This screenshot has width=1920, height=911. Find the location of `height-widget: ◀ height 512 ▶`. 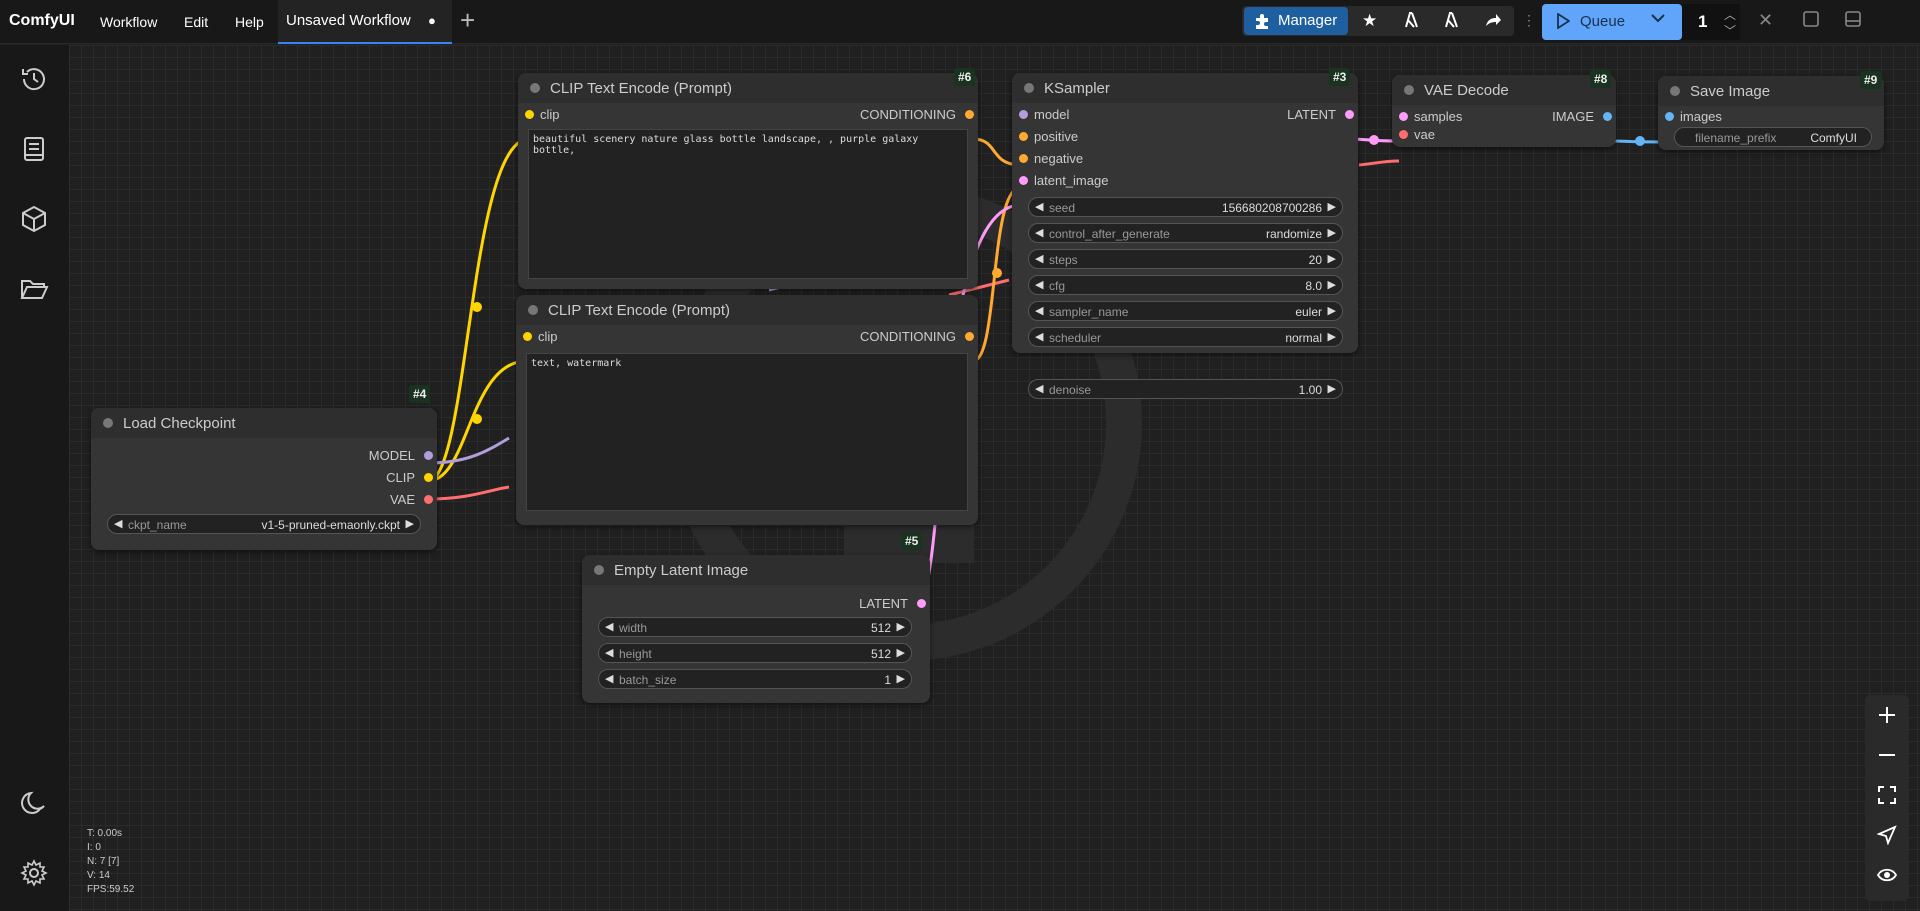

height-widget: ◀ height 512 ▶ is located at coordinates (755, 653).